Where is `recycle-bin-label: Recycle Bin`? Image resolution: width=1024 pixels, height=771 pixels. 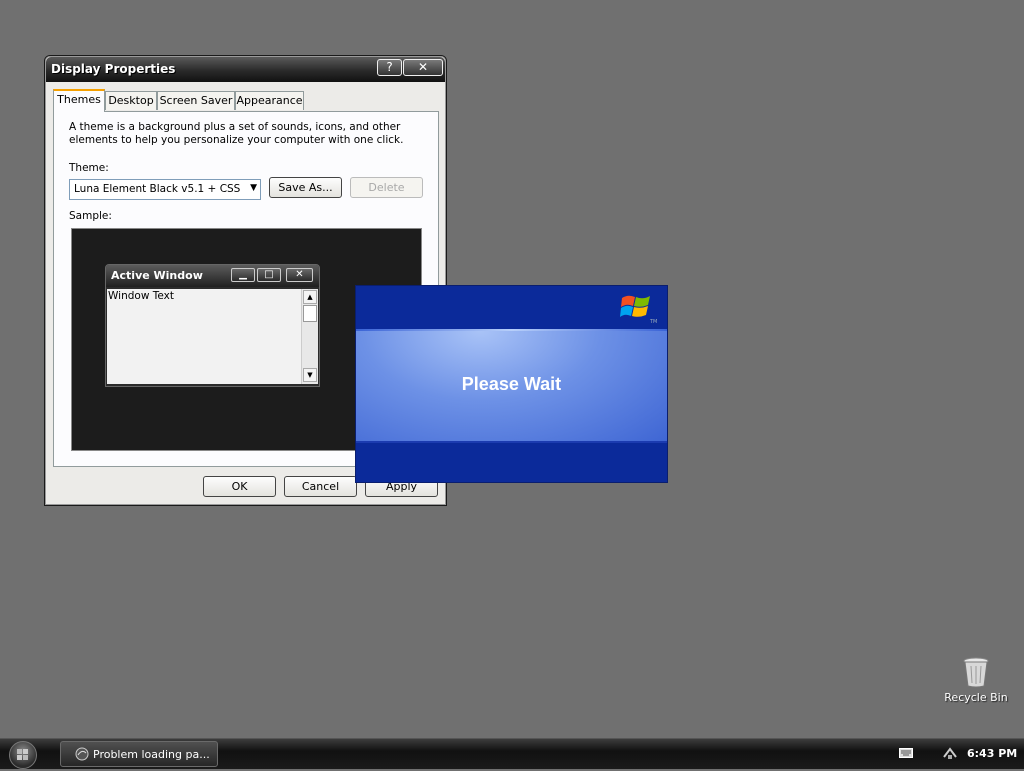 recycle-bin-label: Recycle Bin is located at coordinates (976, 697).